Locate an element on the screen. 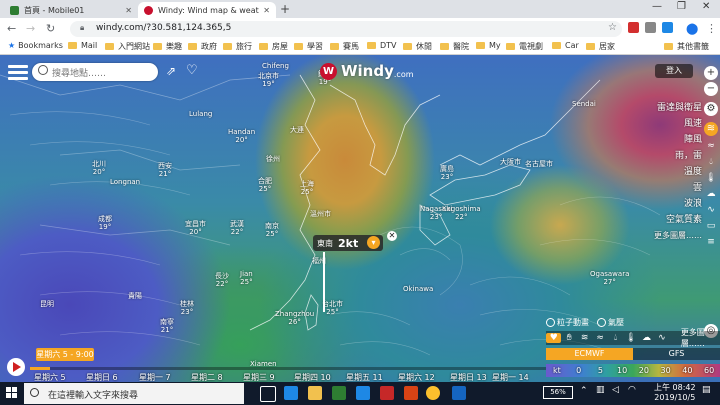 This screenshot has width=720, height=405. city-label: Sendai is located at coordinates (584, 104).